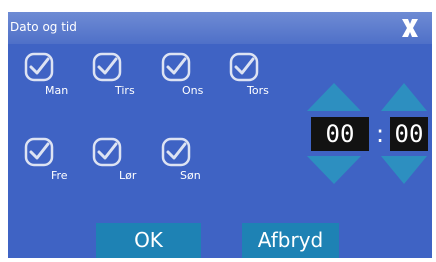 The width and height of the screenshot is (436, 262). I want to click on hour-up-button, so click(334, 99).